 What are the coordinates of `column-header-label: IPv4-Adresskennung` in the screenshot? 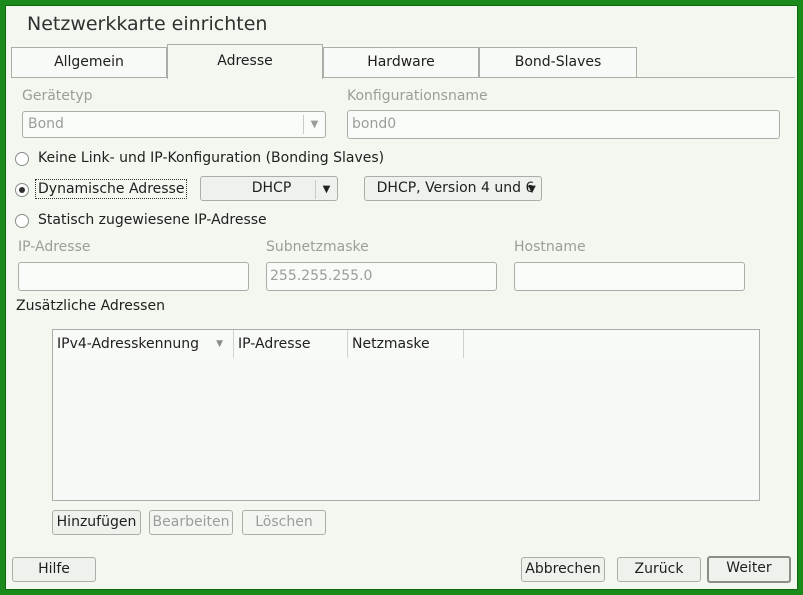 It's located at (128, 344).